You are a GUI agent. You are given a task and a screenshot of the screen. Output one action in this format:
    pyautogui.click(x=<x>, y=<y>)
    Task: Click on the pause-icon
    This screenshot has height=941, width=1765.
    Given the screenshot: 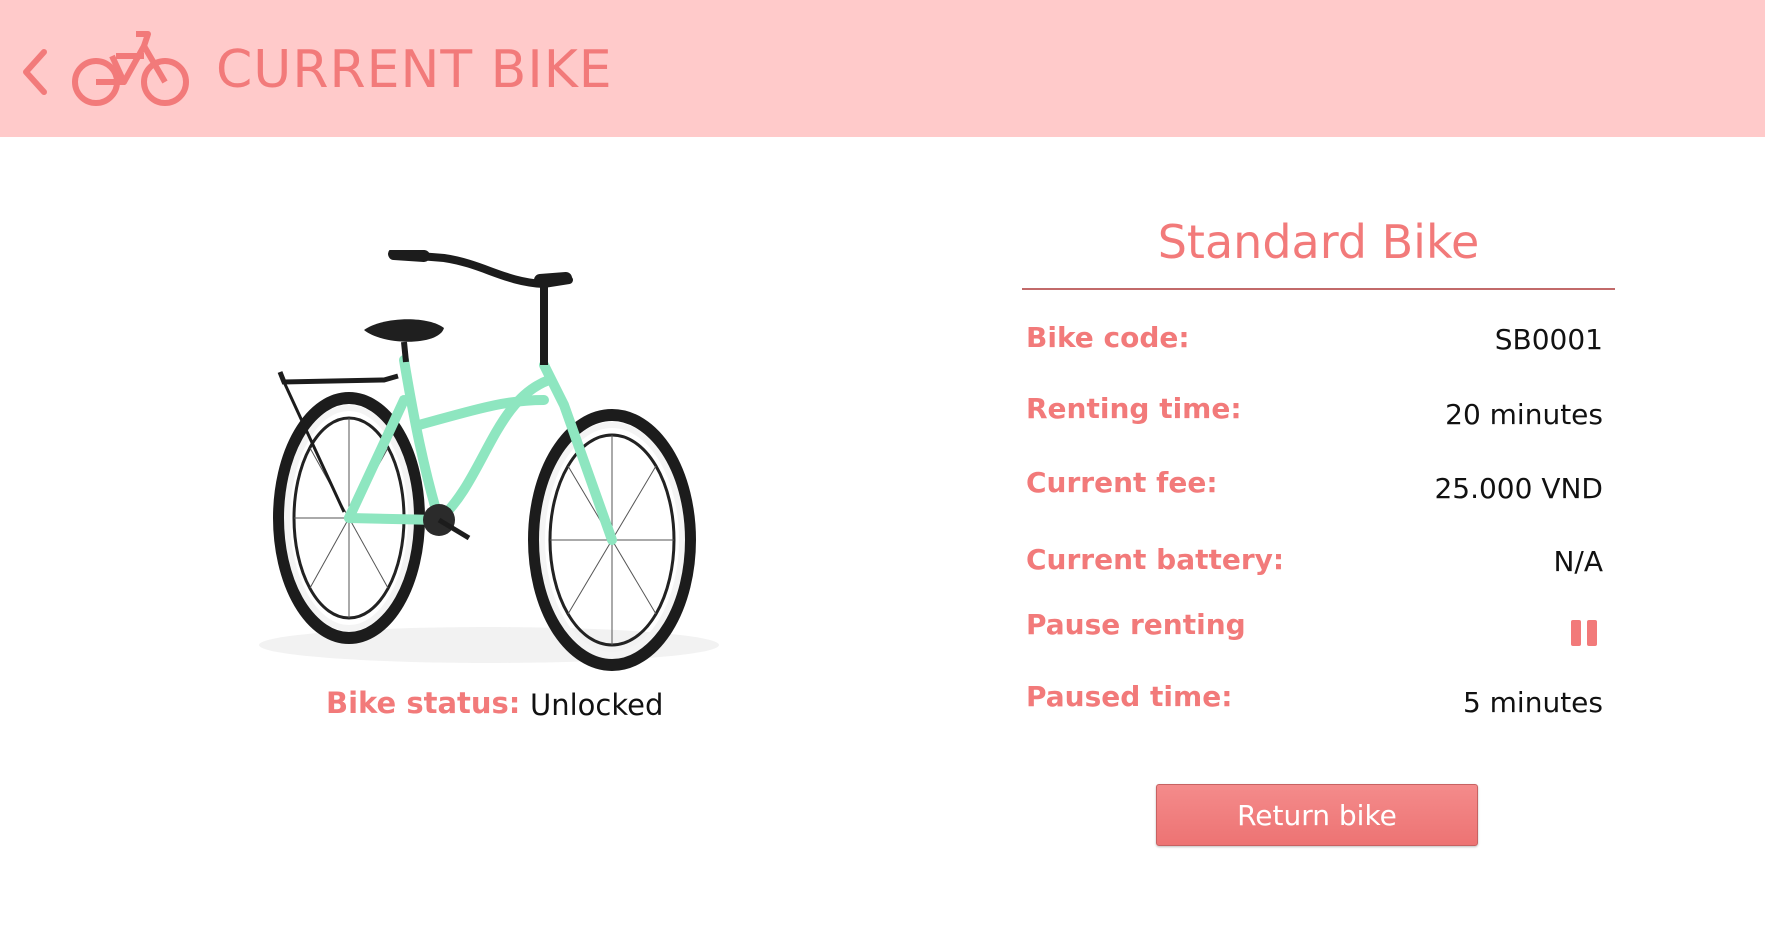 What is the action you would take?
    pyautogui.click(x=1576, y=633)
    